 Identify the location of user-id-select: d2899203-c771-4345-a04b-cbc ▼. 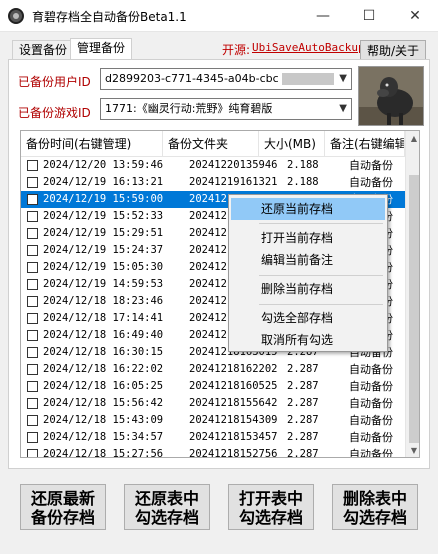
(226, 79).